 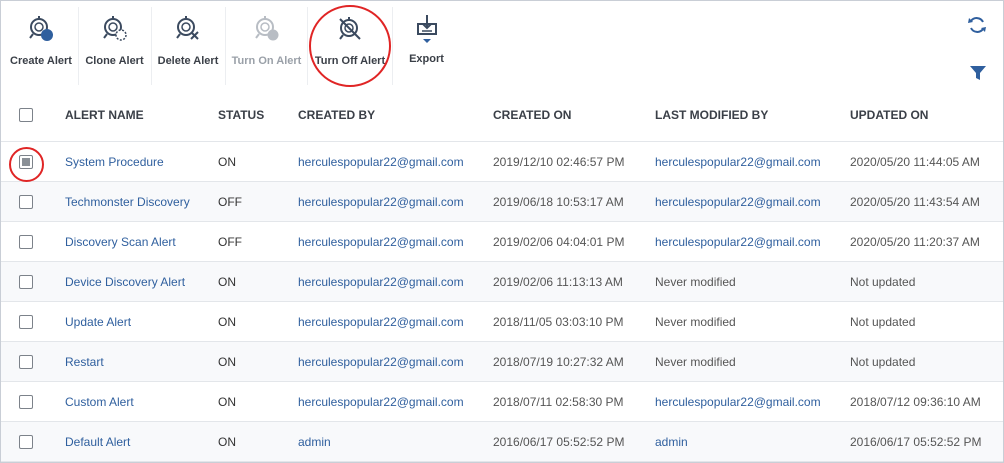 What do you see at coordinates (115, 29) in the screenshot?
I see `clone-alert-icon` at bounding box center [115, 29].